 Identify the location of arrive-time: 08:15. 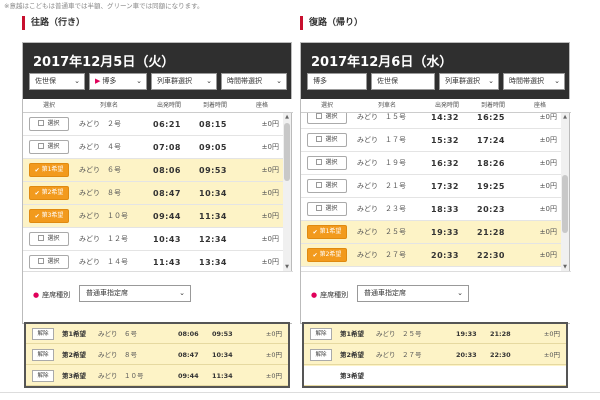
(213, 124).